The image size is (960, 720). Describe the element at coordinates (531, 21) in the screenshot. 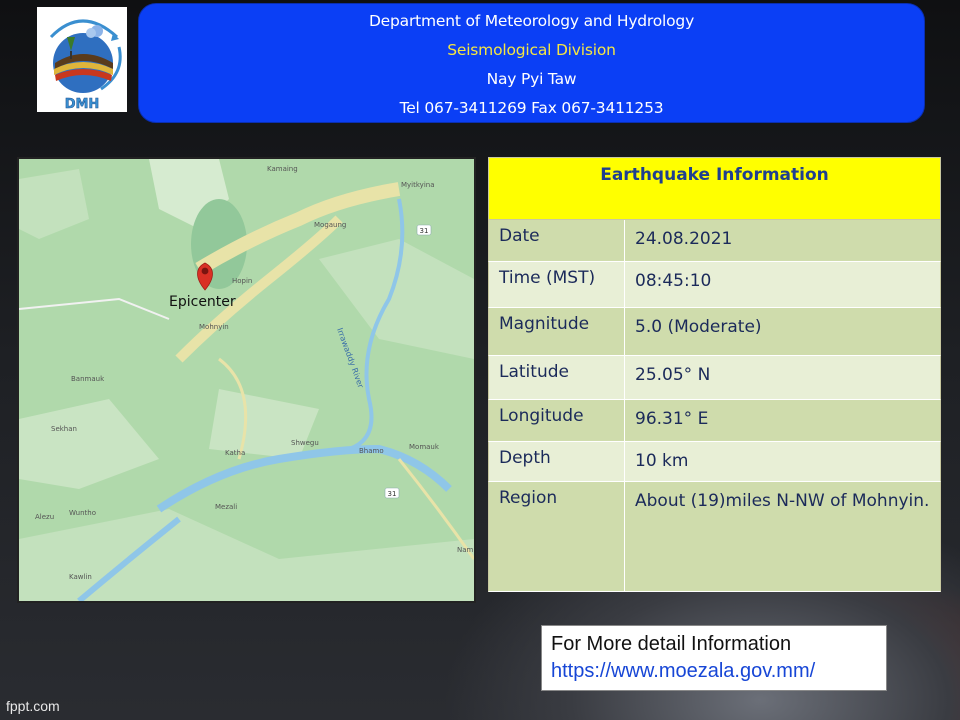

I see `header-department: Department of Meteorology and Hydrology` at that location.